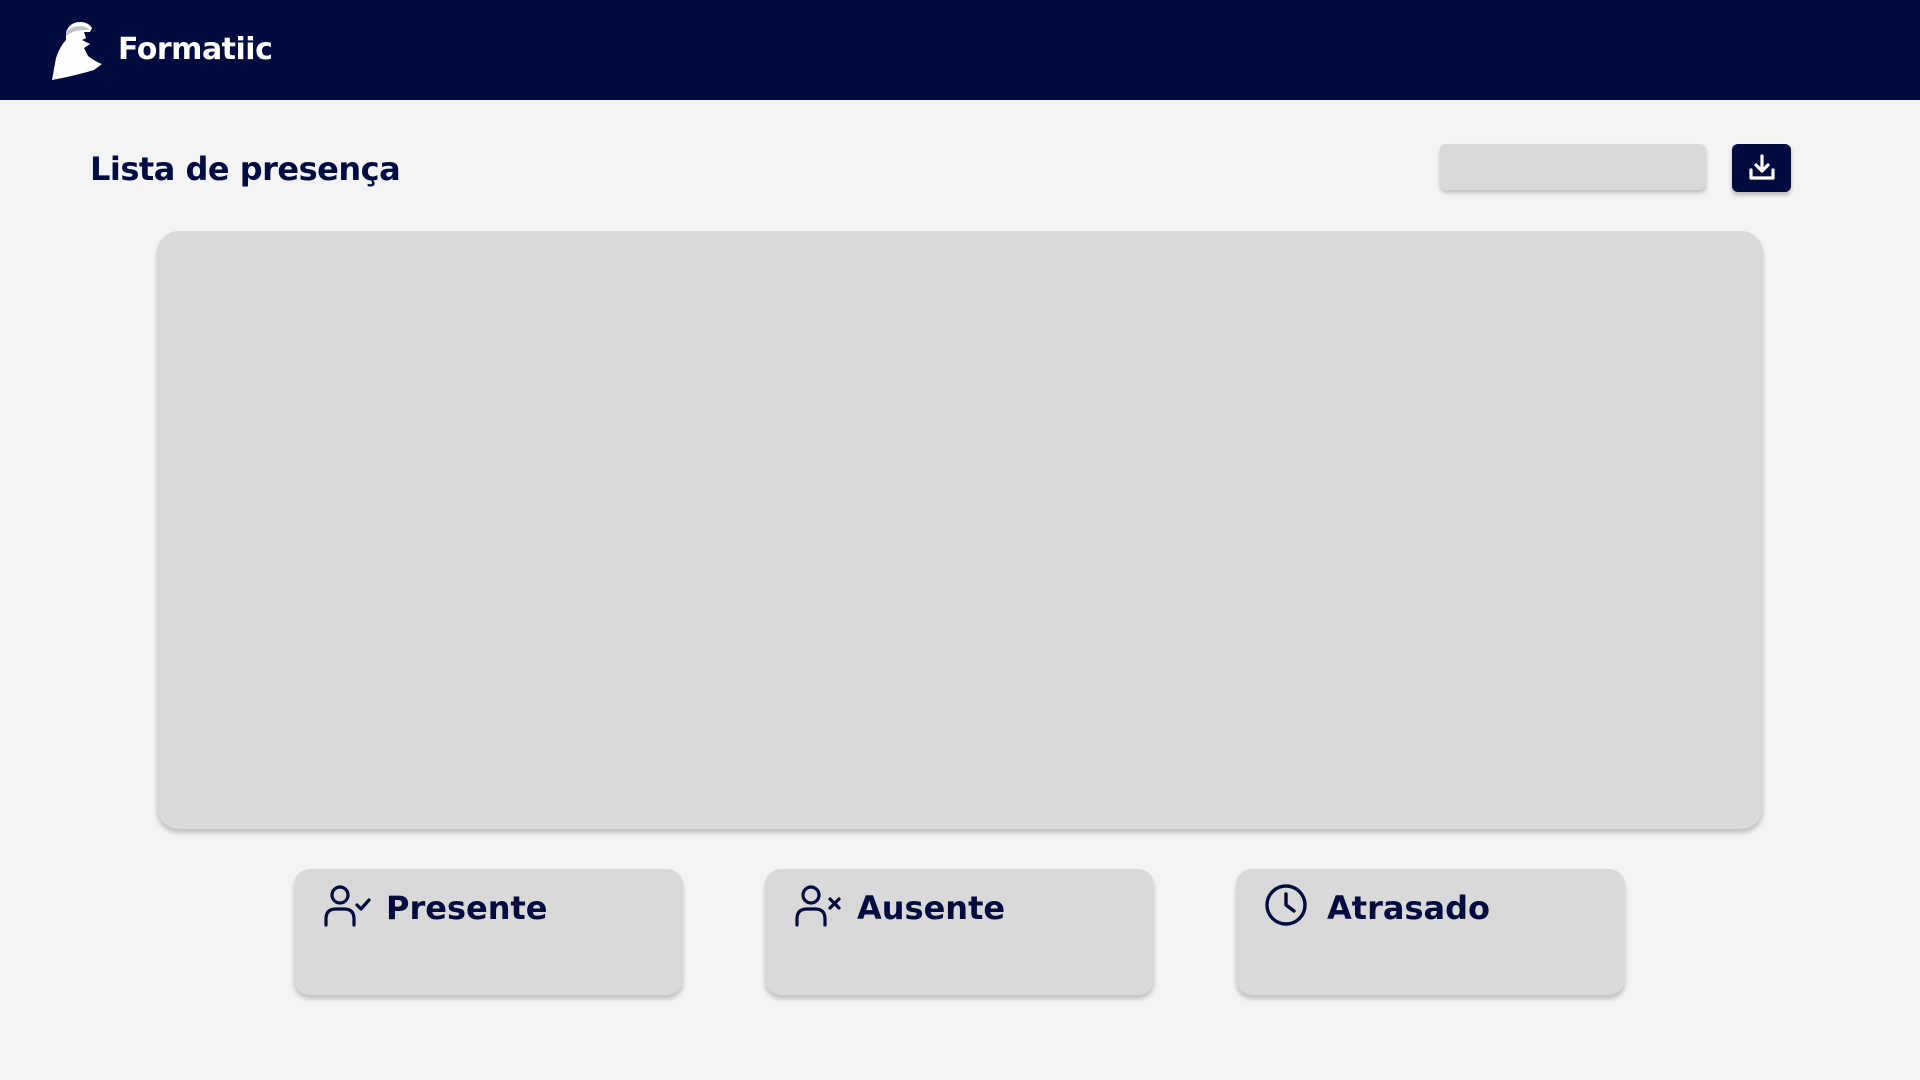 This screenshot has width=1920, height=1080. Describe the element at coordinates (818, 906) in the screenshot. I see `user-x-icon` at that location.